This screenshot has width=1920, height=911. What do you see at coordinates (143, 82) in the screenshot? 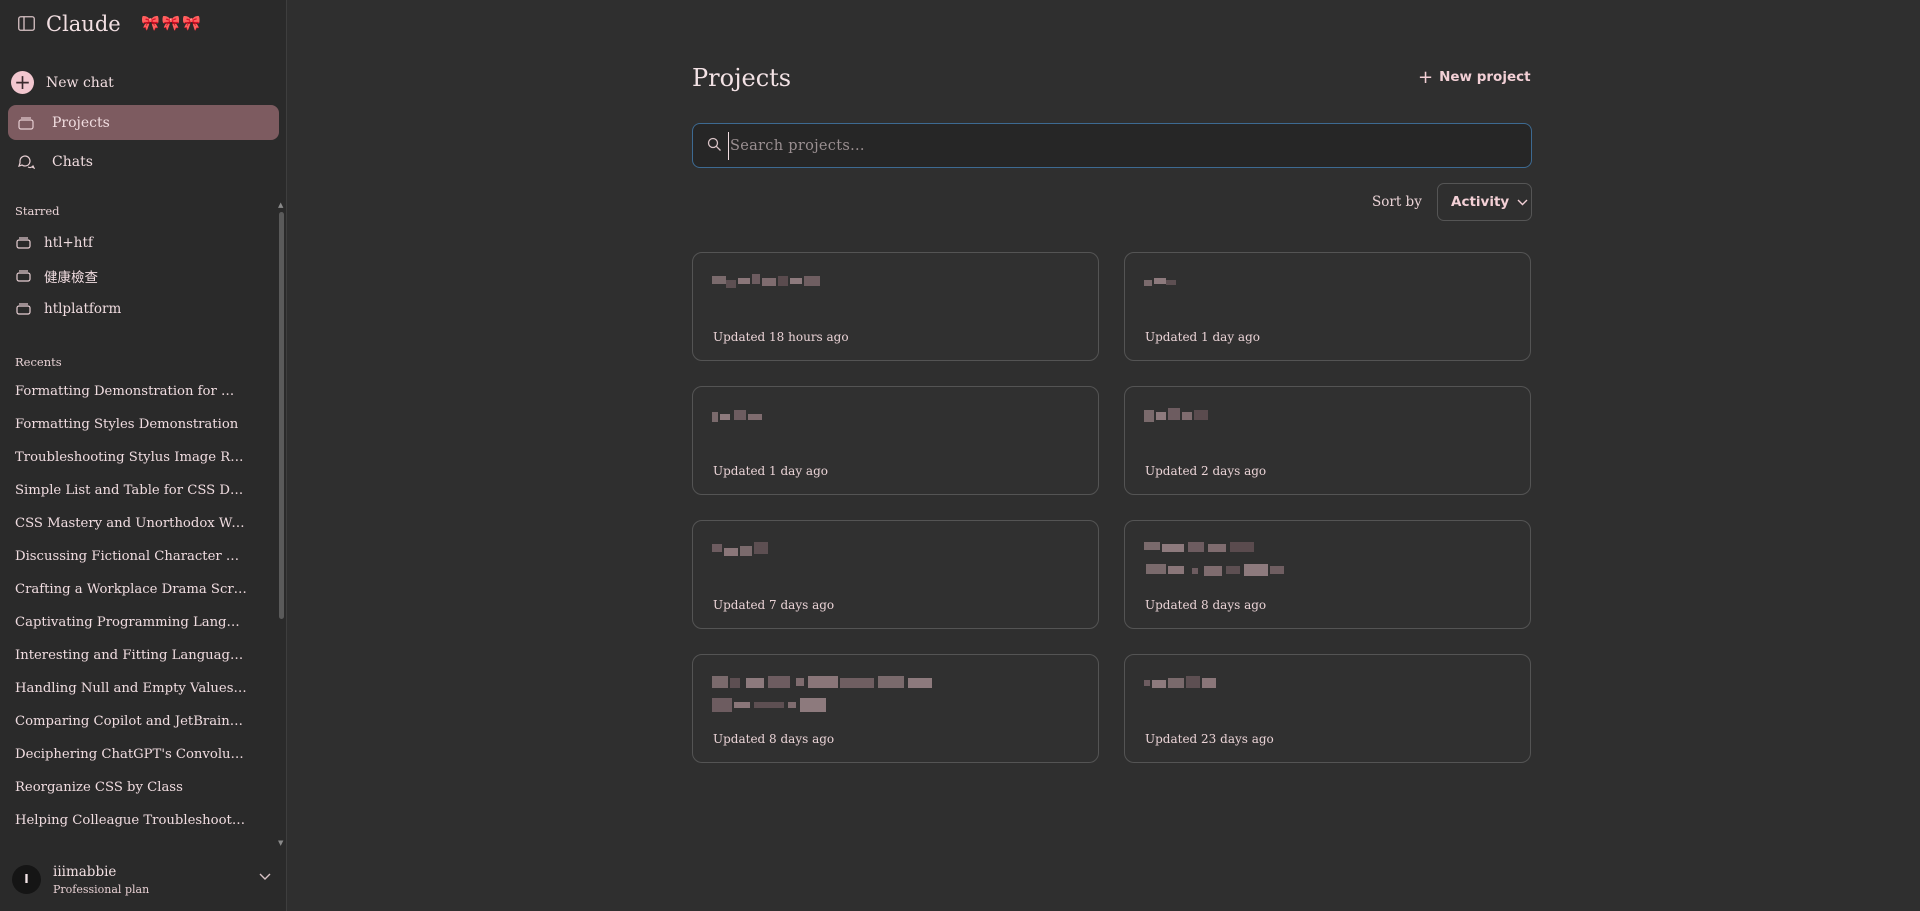
I see `new-chat-button: + New chat` at bounding box center [143, 82].